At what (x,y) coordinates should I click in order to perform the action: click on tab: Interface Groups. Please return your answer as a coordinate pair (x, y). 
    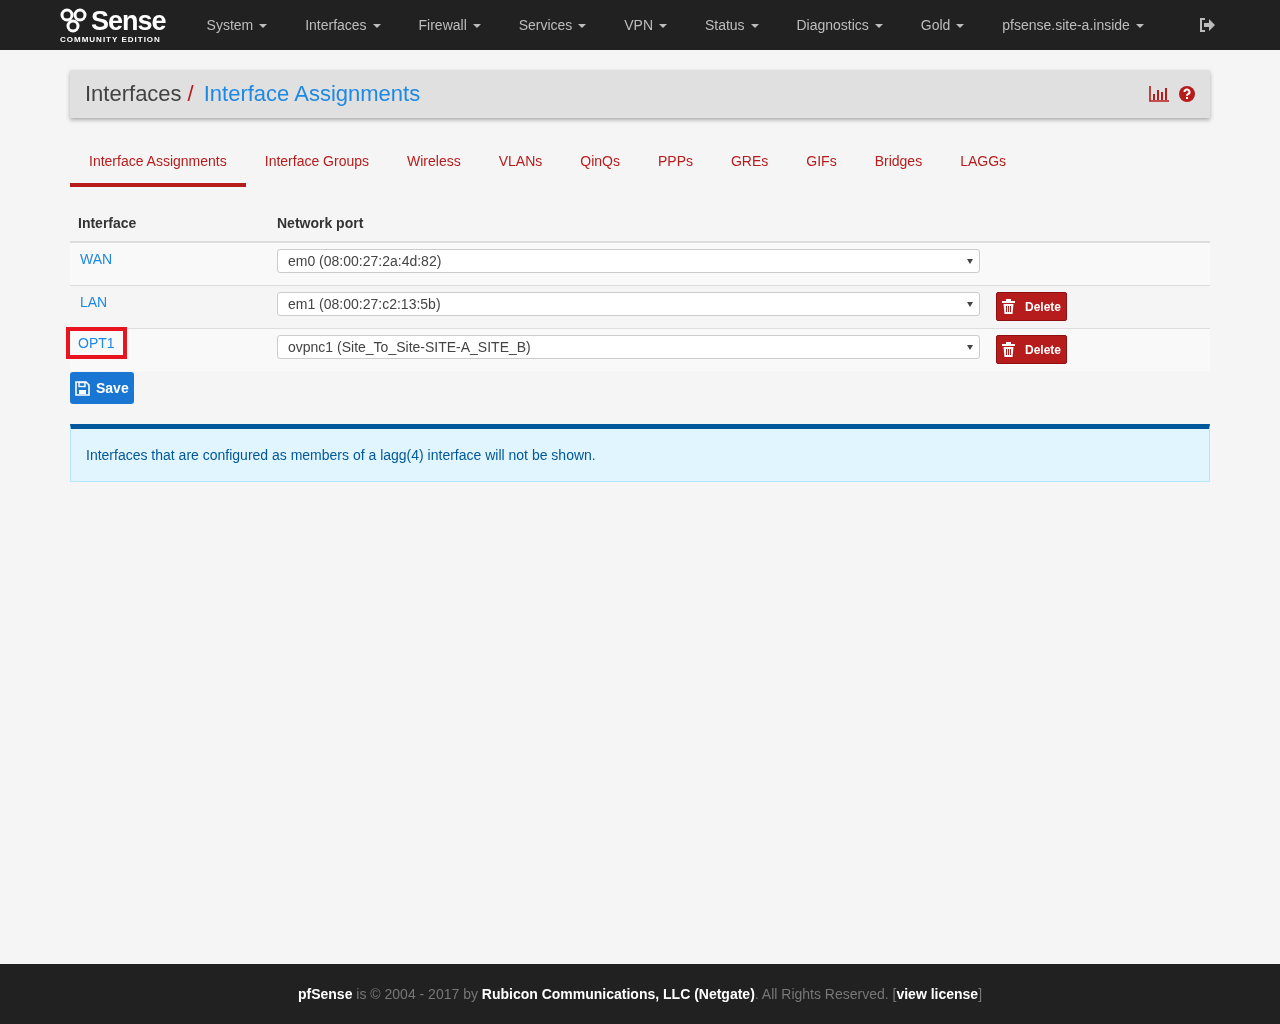
    Looking at the image, I should click on (317, 163).